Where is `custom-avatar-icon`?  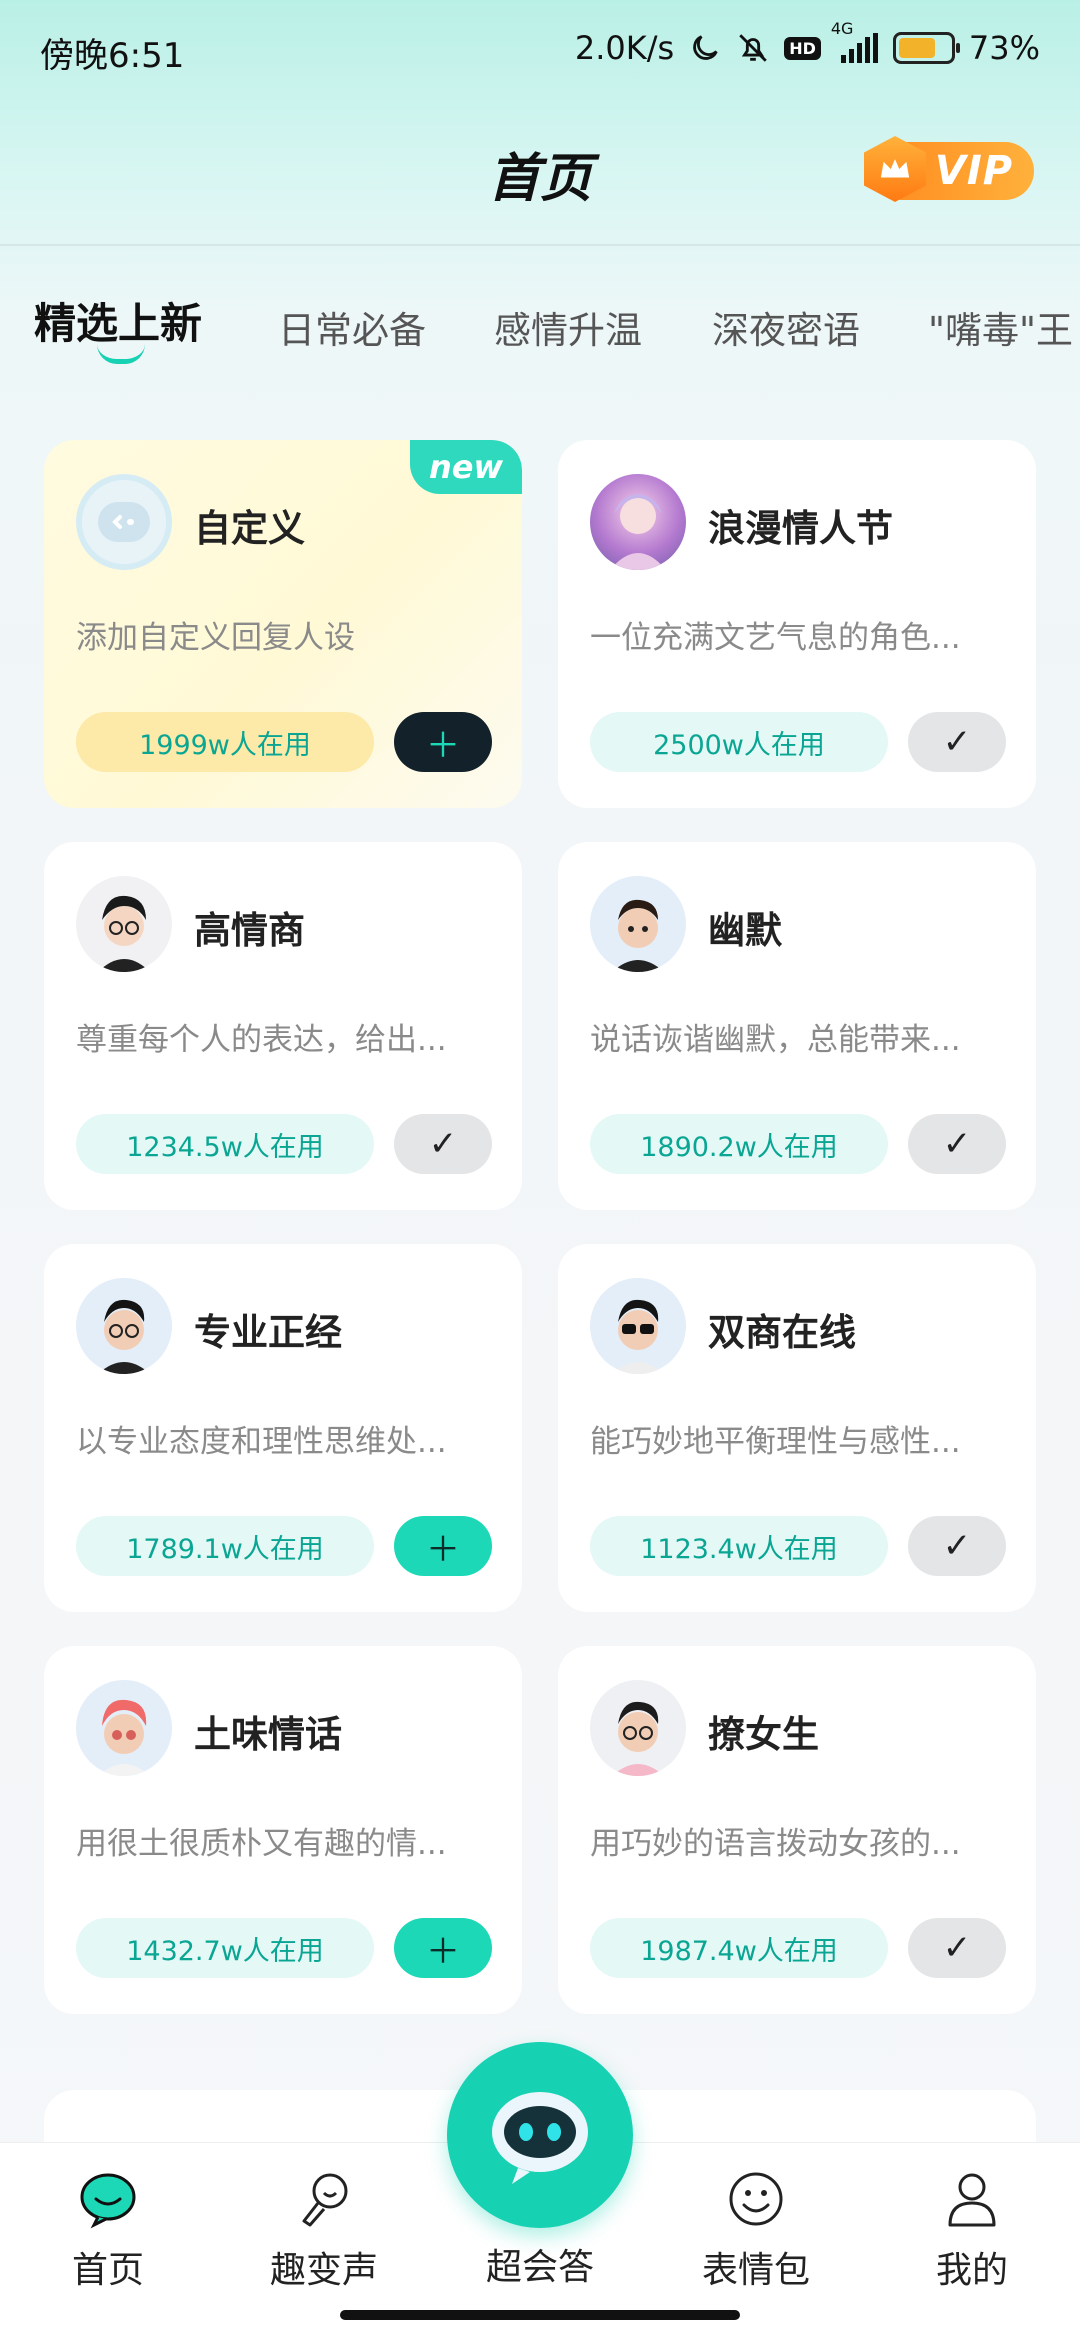 custom-avatar-icon is located at coordinates (124, 522).